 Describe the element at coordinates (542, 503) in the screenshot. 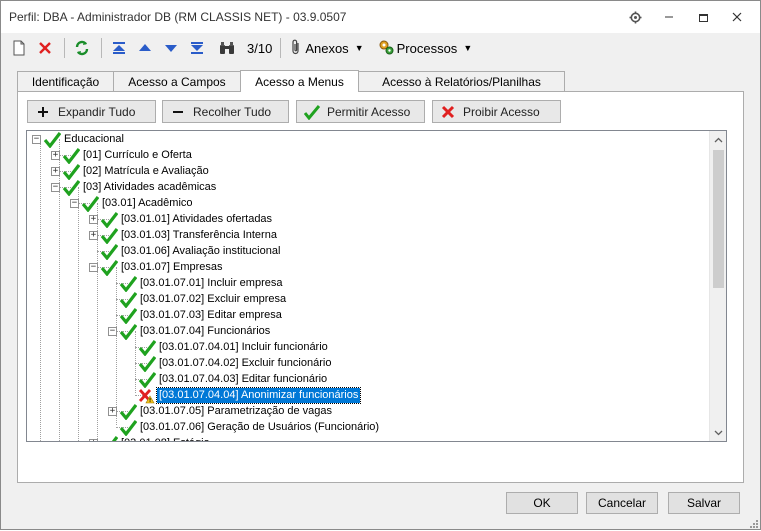

I see `ok-button: OK` at that location.